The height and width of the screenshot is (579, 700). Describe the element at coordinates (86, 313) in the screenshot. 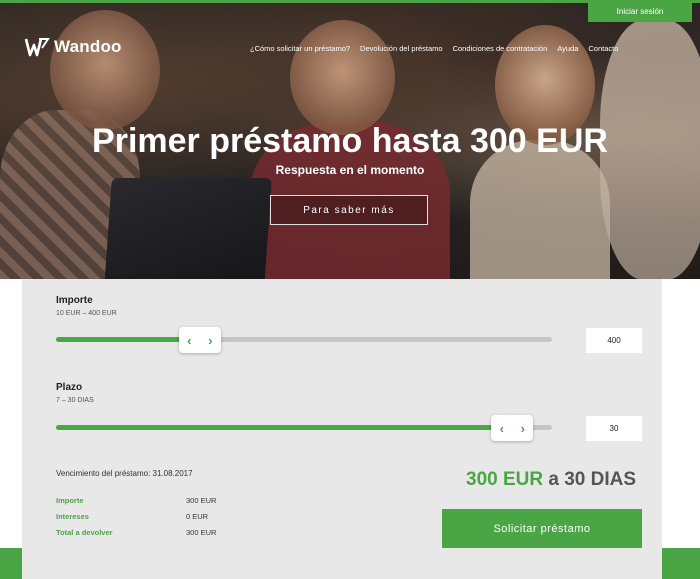

I see `amount-range: 10 EUR – 400 EUR` at that location.